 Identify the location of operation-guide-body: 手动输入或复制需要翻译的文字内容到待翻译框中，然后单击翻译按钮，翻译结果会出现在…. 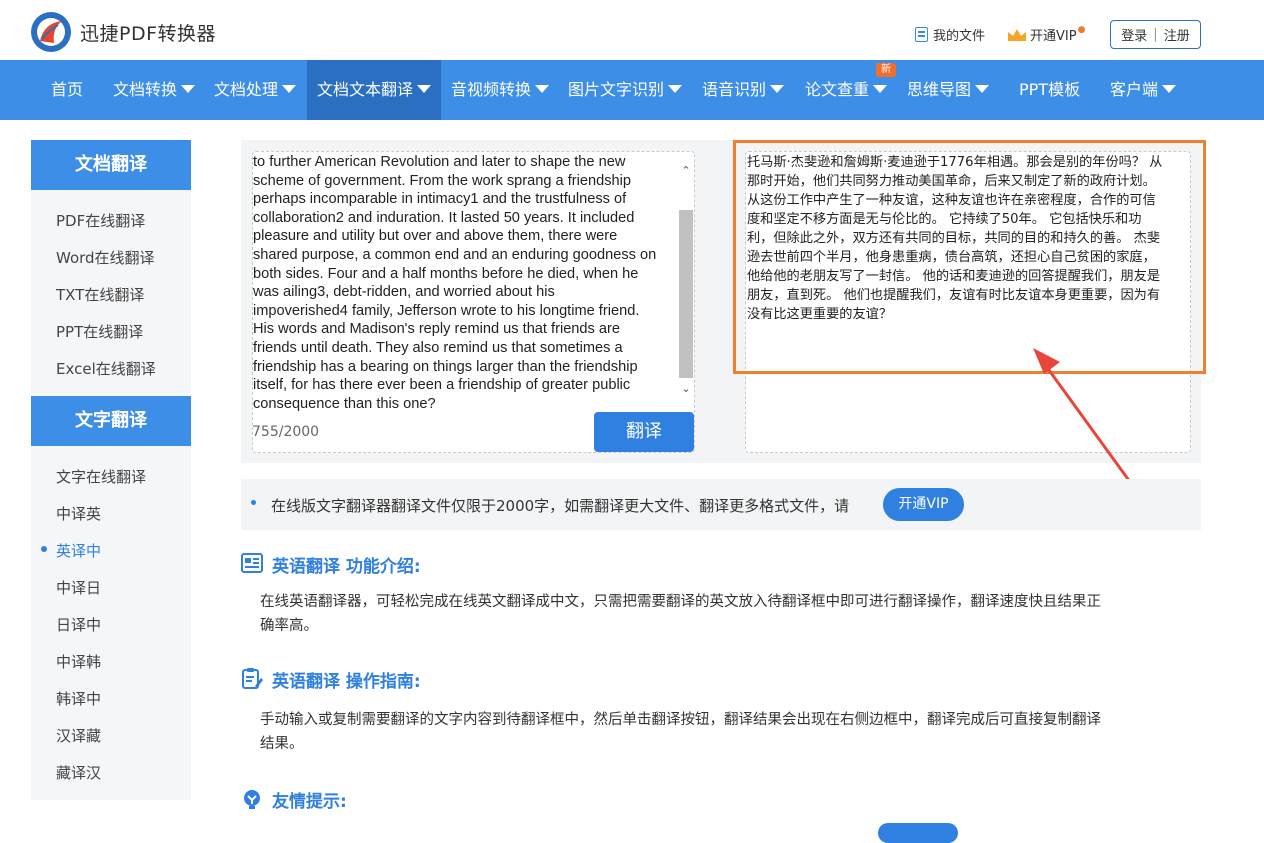
(725, 732).